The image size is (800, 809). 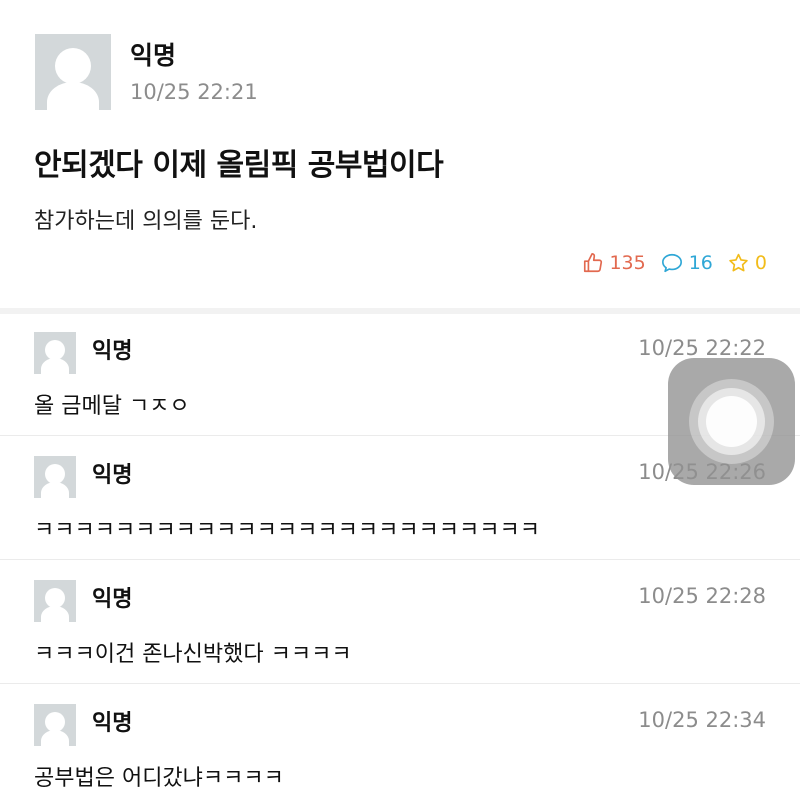 I want to click on comment-stat: 16, so click(x=686, y=263).